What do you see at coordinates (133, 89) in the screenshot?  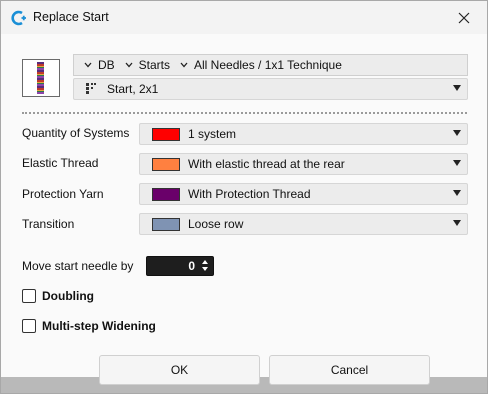 I see `start-dropdown-value: Start, 2x1` at bounding box center [133, 89].